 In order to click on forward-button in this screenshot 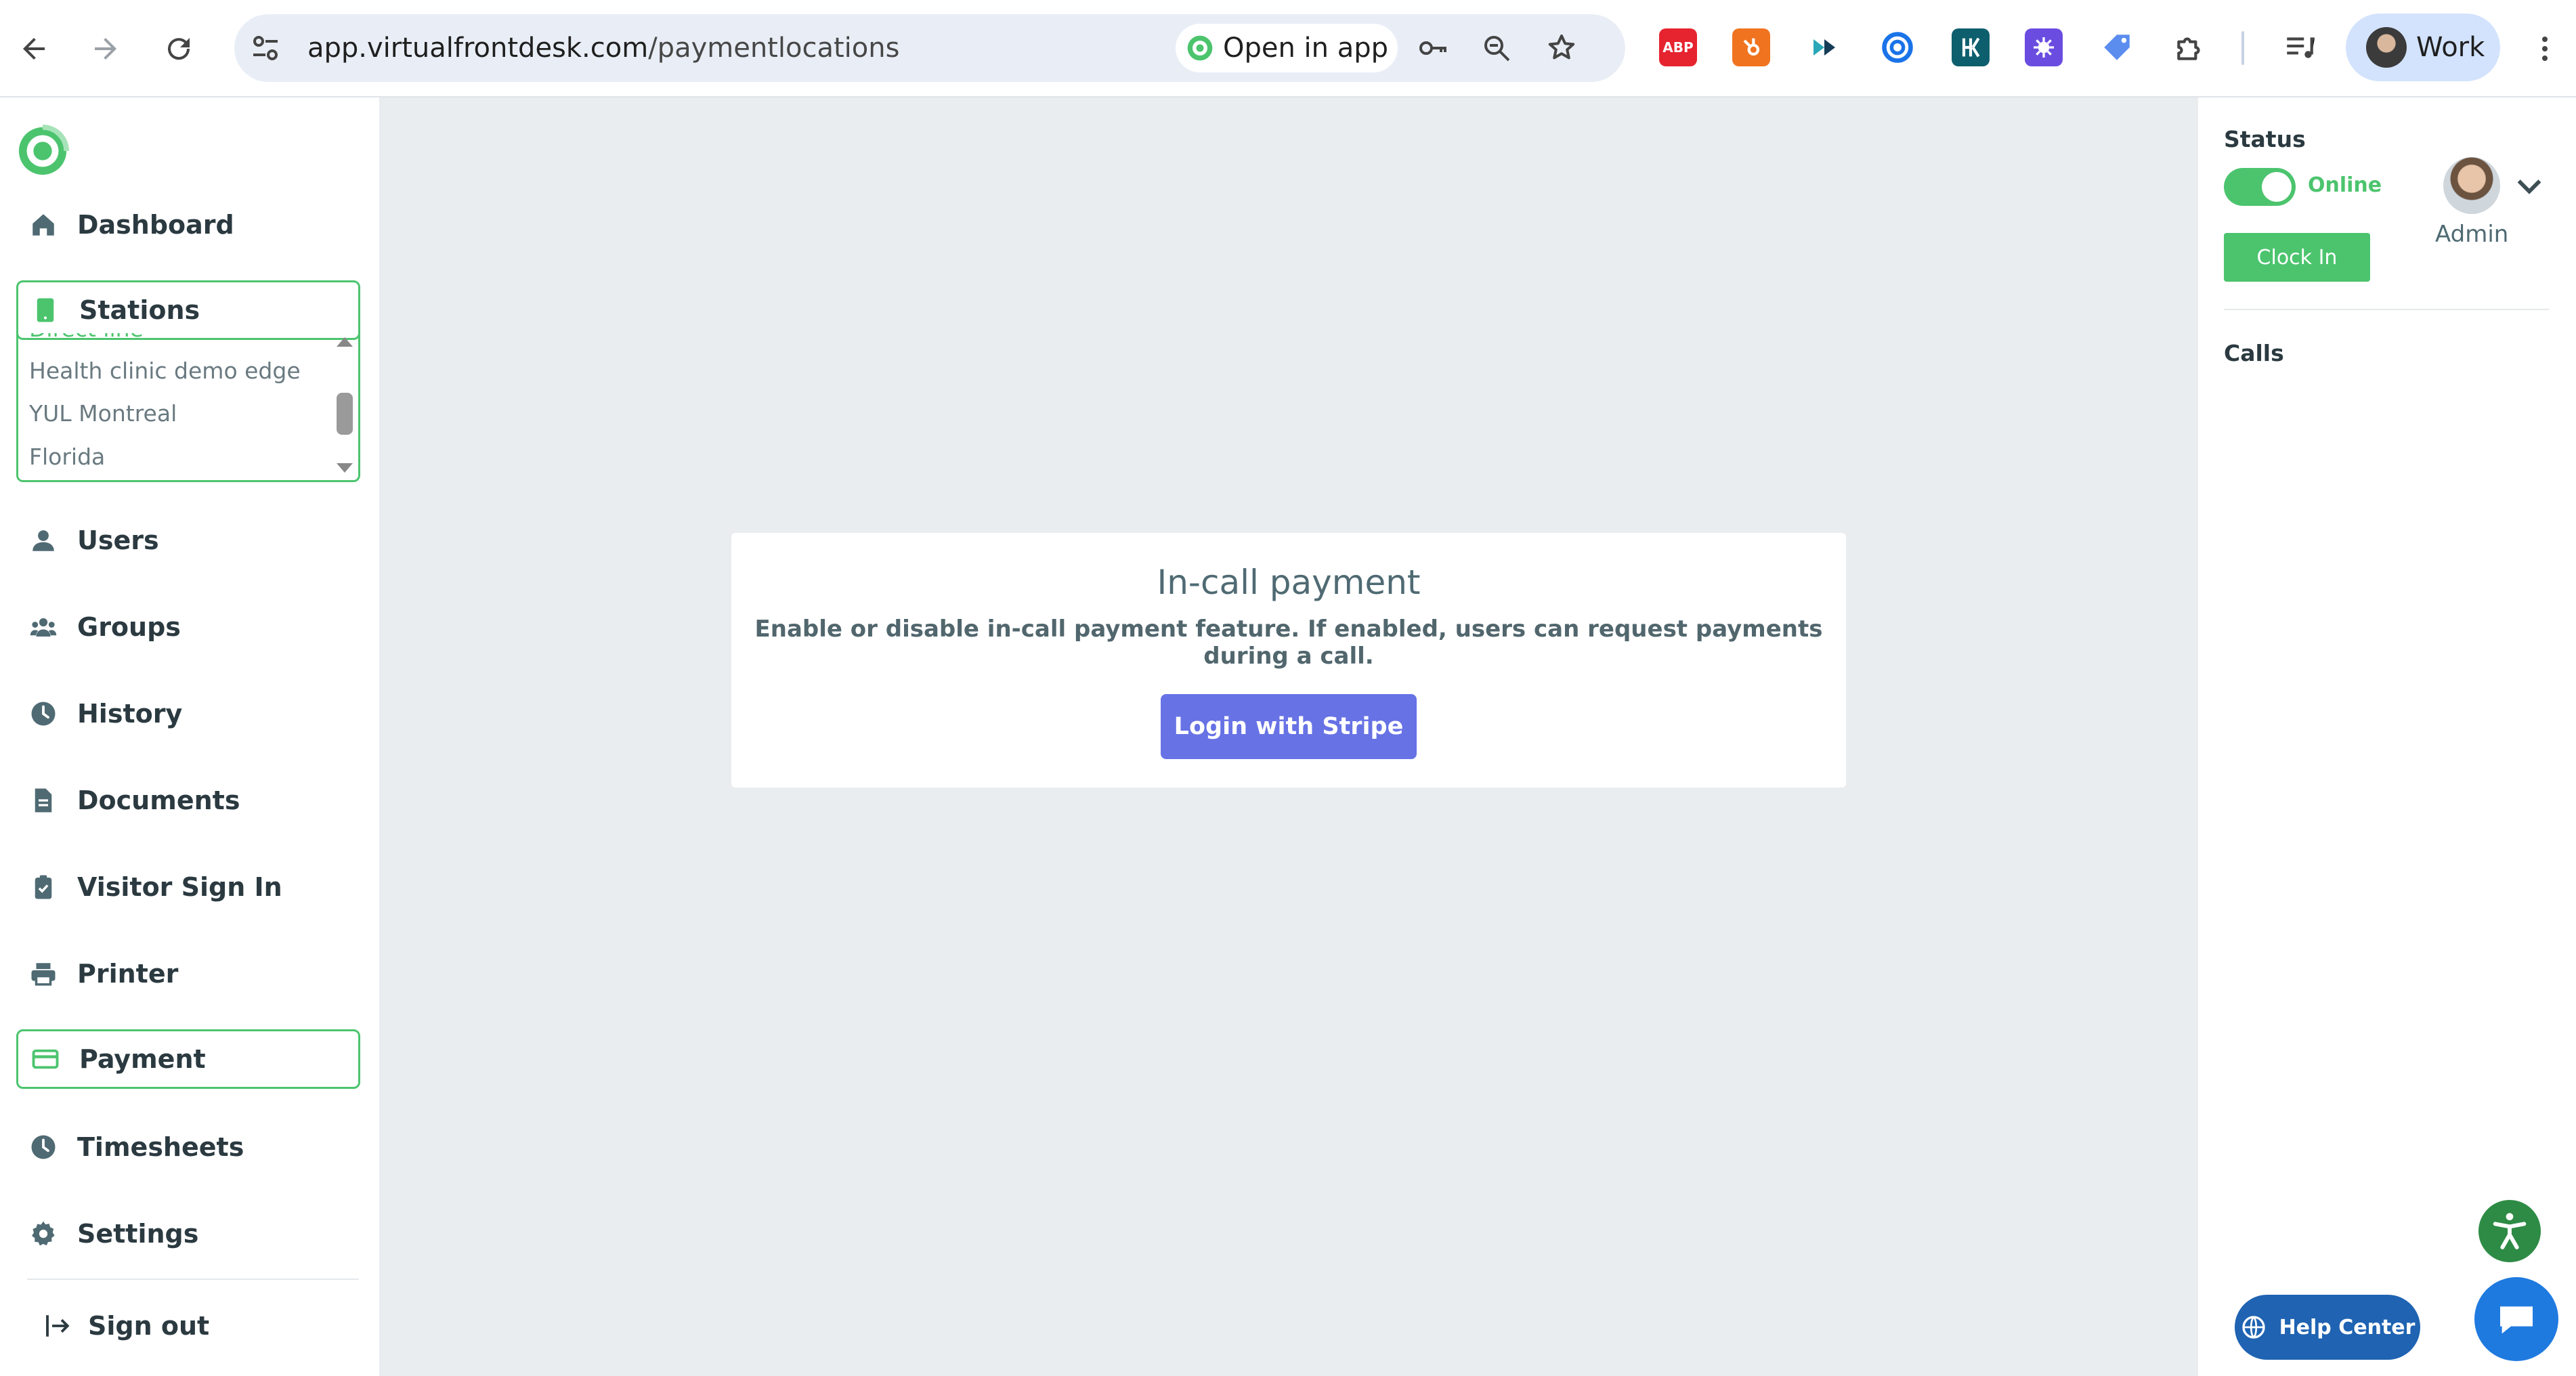, I will do `click(105, 48)`.